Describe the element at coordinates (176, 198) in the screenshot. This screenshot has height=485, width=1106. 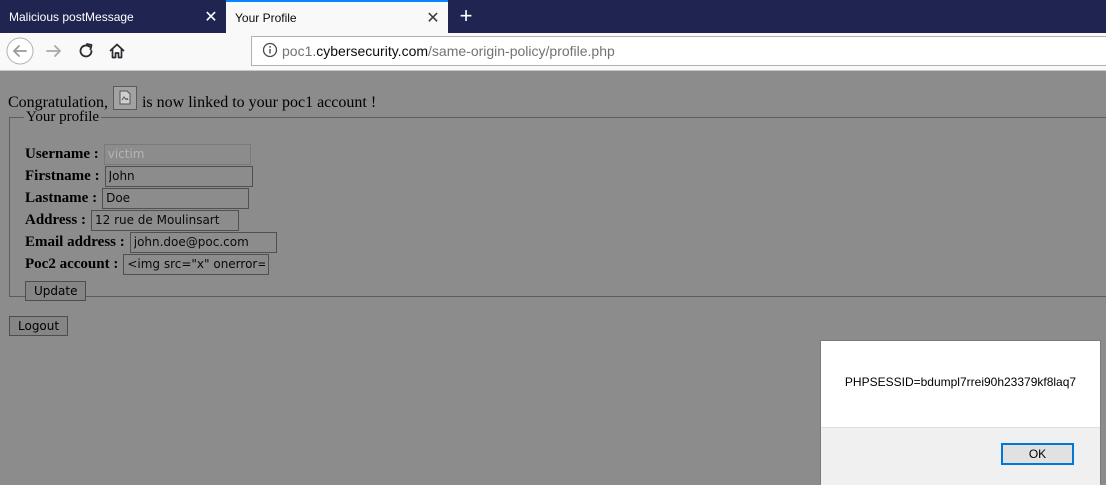
I see `lastname-field` at that location.